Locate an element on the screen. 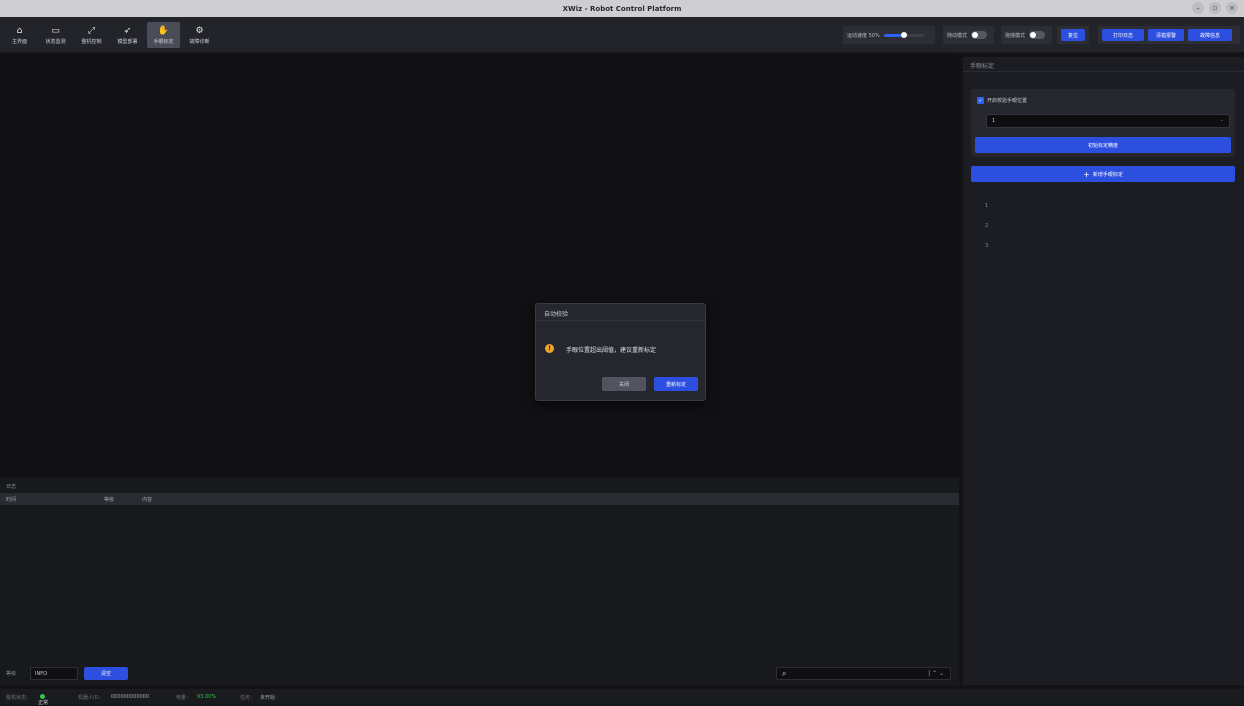 This screenshot has width=1244, height=706. speed-label: 运动速度 50% is located at coordinates (863, 35).